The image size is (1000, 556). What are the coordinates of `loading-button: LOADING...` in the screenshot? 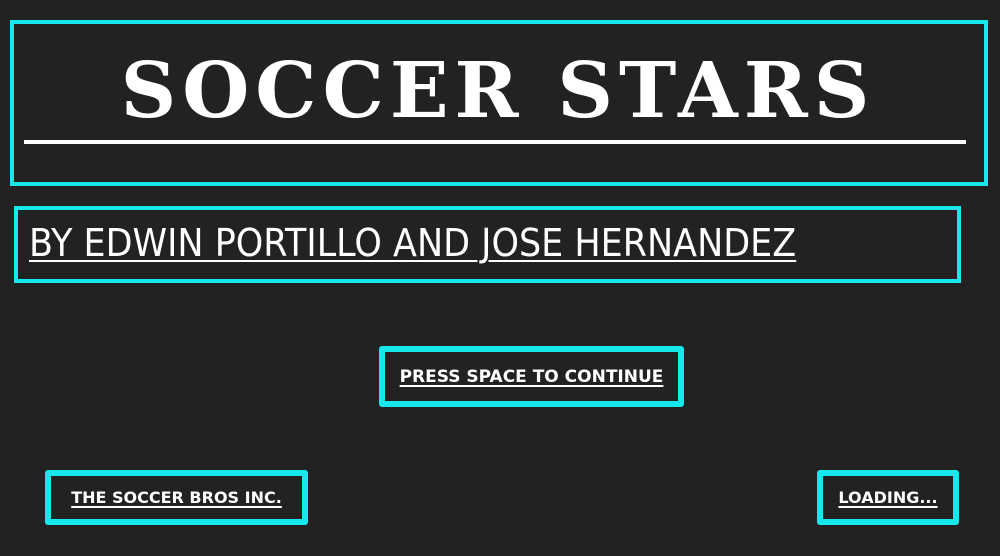 It's located at (888, 497).